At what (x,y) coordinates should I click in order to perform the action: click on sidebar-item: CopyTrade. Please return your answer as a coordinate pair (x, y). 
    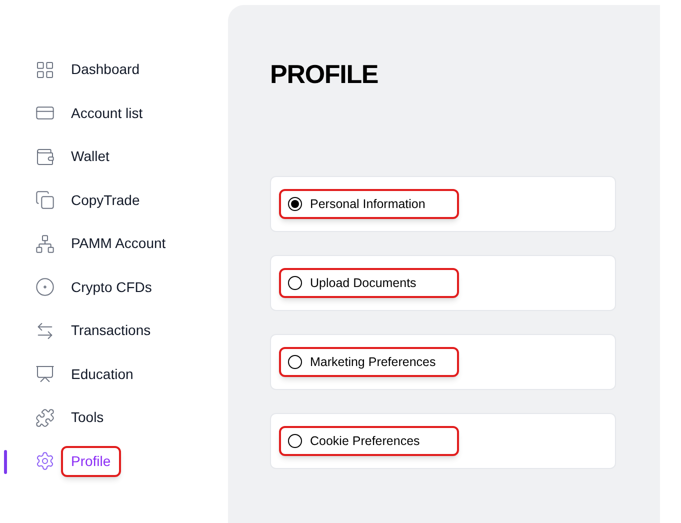
    Looking at the image, I should click on (105, 200).